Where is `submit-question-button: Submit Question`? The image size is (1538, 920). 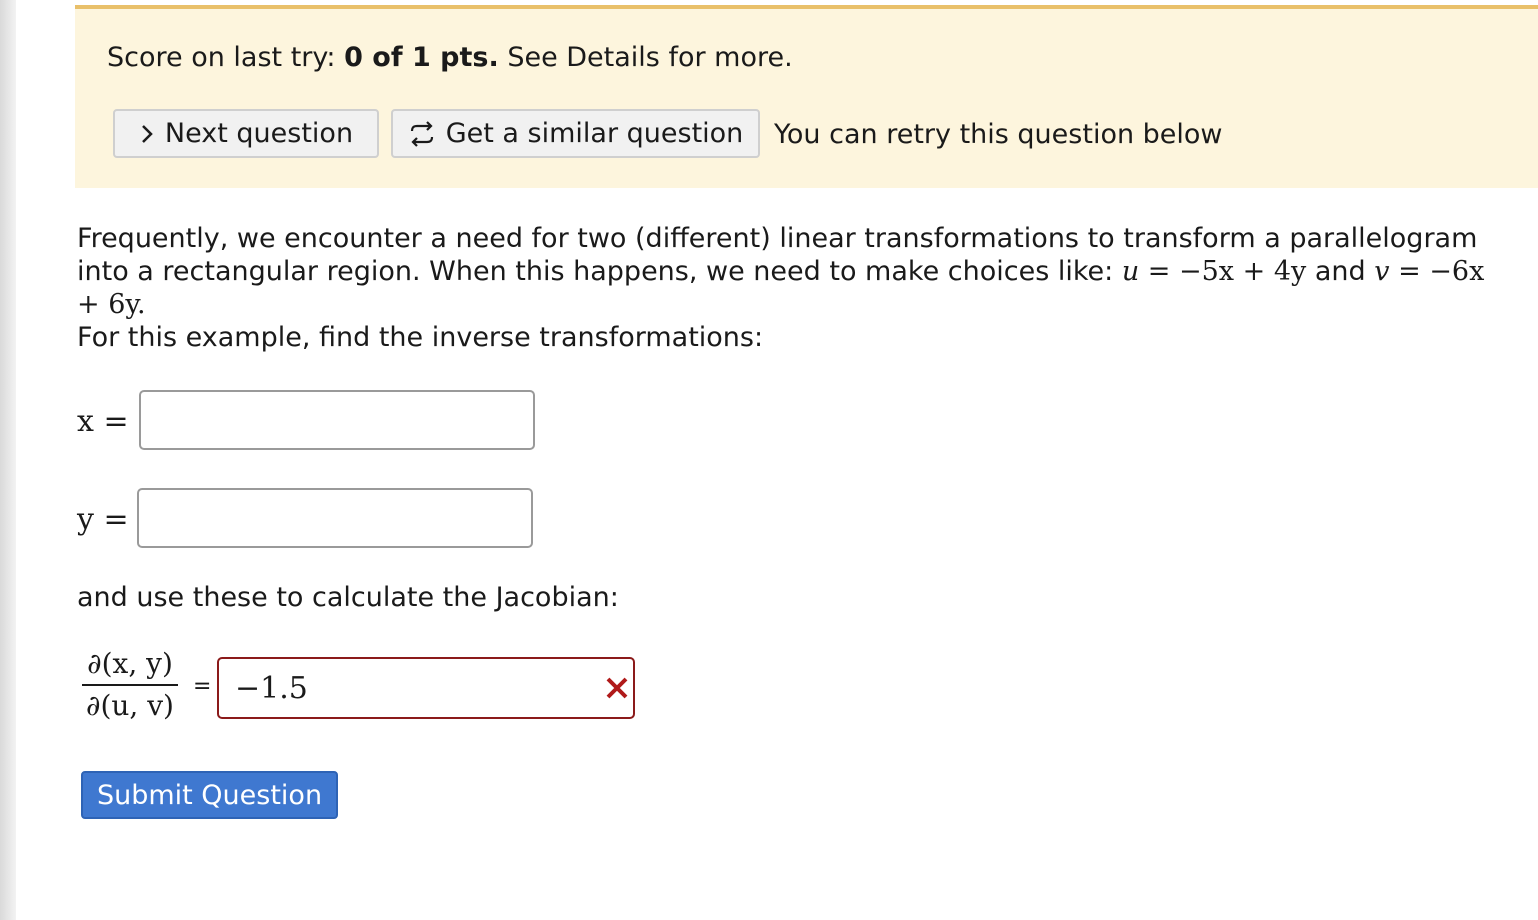 submit-question-button: Submit Question is located at coordinates (209, 795).